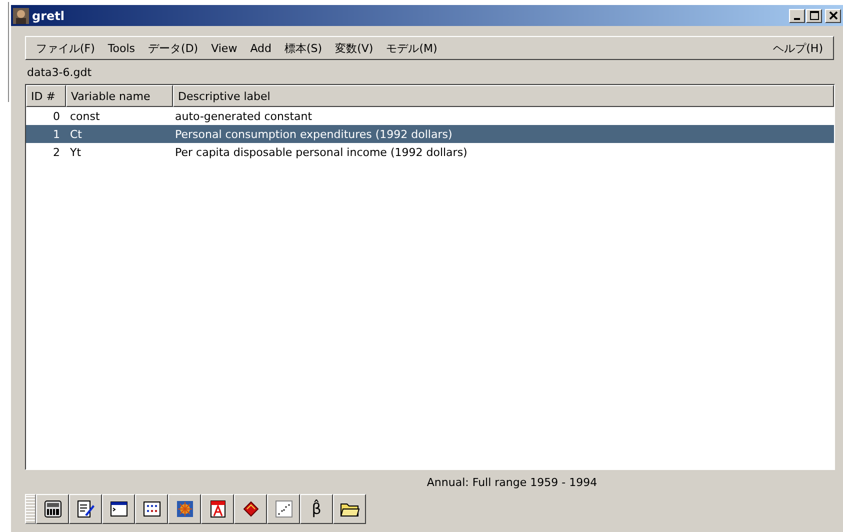 The image size is (843, 532). What do you see at coordinates (798, 48) in the screenshot?
I see `menu-item: ヘルプ(H)` at bounding box center [798, 48].